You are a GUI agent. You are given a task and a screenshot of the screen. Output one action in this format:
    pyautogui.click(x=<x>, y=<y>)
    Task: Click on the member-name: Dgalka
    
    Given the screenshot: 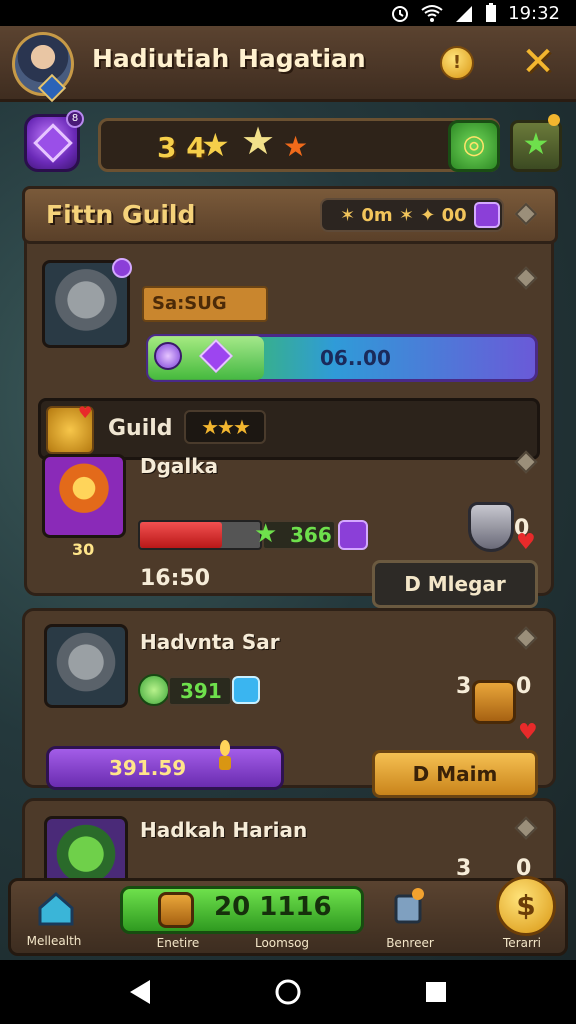 What is the action you would take?
    pyautogui.click(x=179, y=466)
    